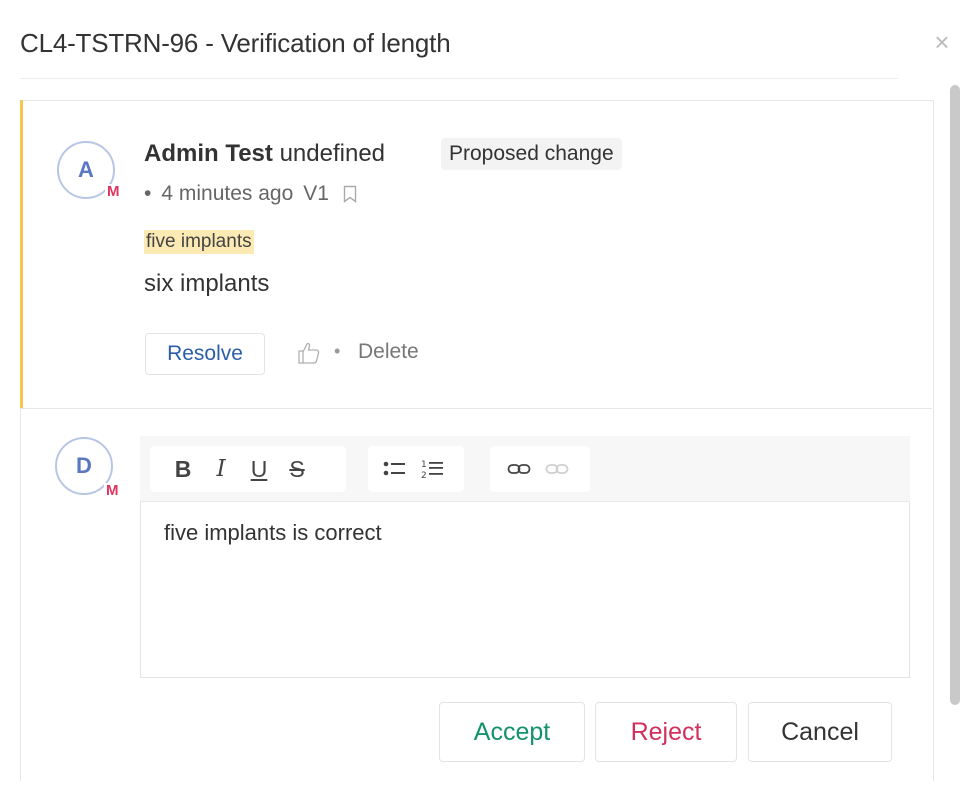 Image resolution: width=971 pixels, height=794 pixels. Describe the element at coordinates (666, 732) in the screenshot. I see `reject-button: Reject` at that location.